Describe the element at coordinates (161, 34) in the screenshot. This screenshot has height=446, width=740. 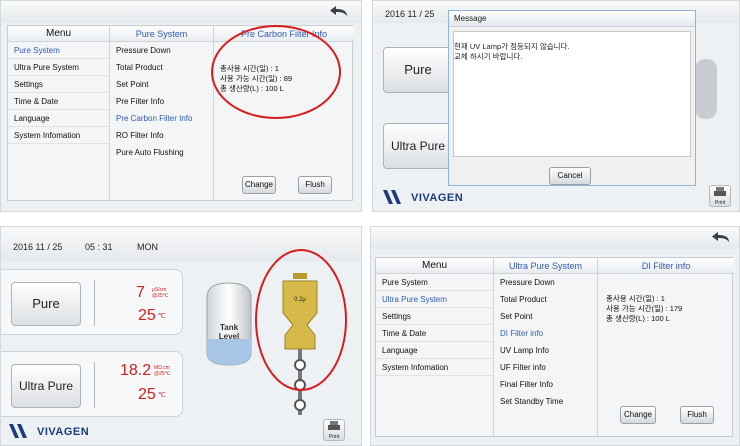
I see `submenu-title: Pure System` at that location.